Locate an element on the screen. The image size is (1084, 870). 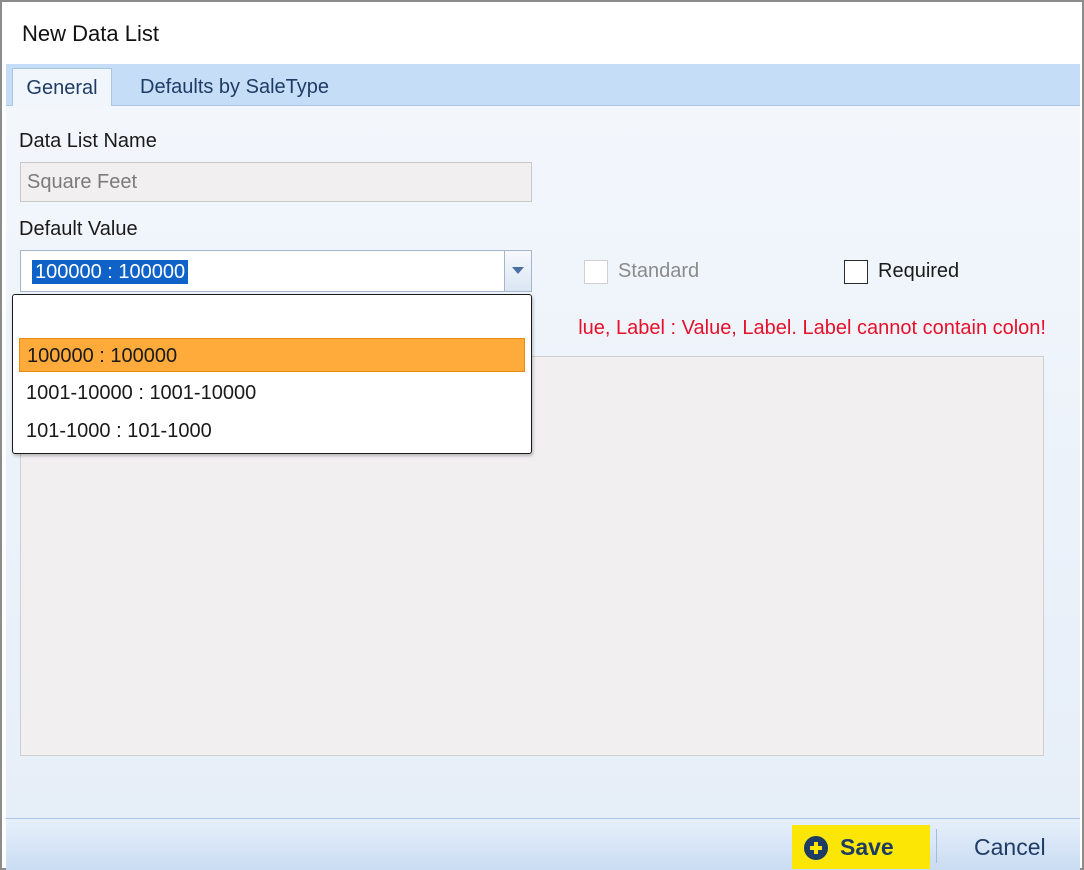
footer-separator is located at coordinates (936, 846).